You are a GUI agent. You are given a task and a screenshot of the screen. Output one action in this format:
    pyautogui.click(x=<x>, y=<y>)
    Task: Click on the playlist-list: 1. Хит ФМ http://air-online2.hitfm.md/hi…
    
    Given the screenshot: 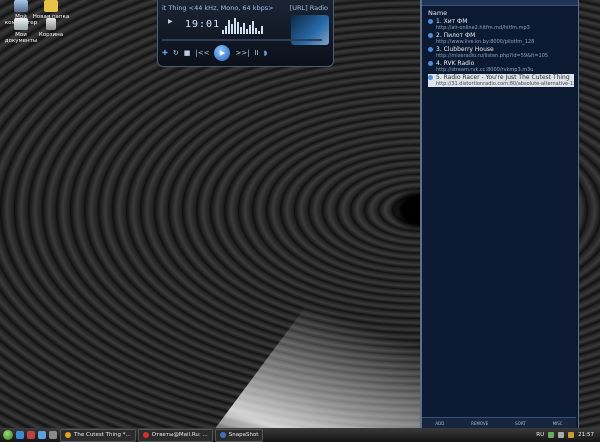 What is the action you would take?
    pyautogui.click(x=501, y=53)
    